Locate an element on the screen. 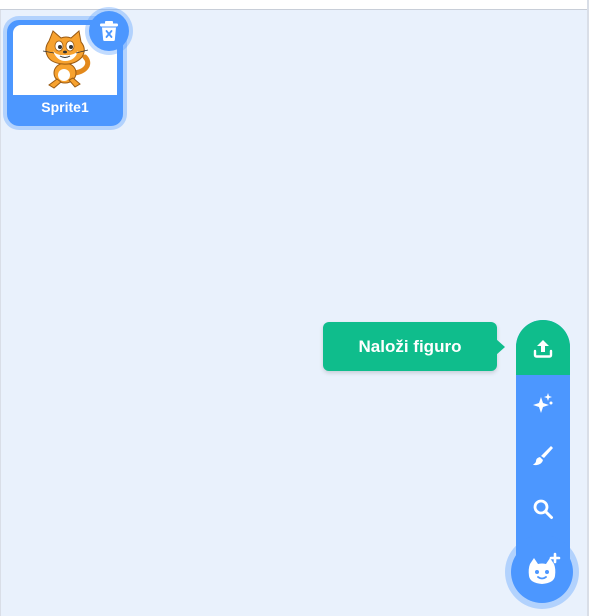  paint-sprite-button is located at coordinates (543, 455).